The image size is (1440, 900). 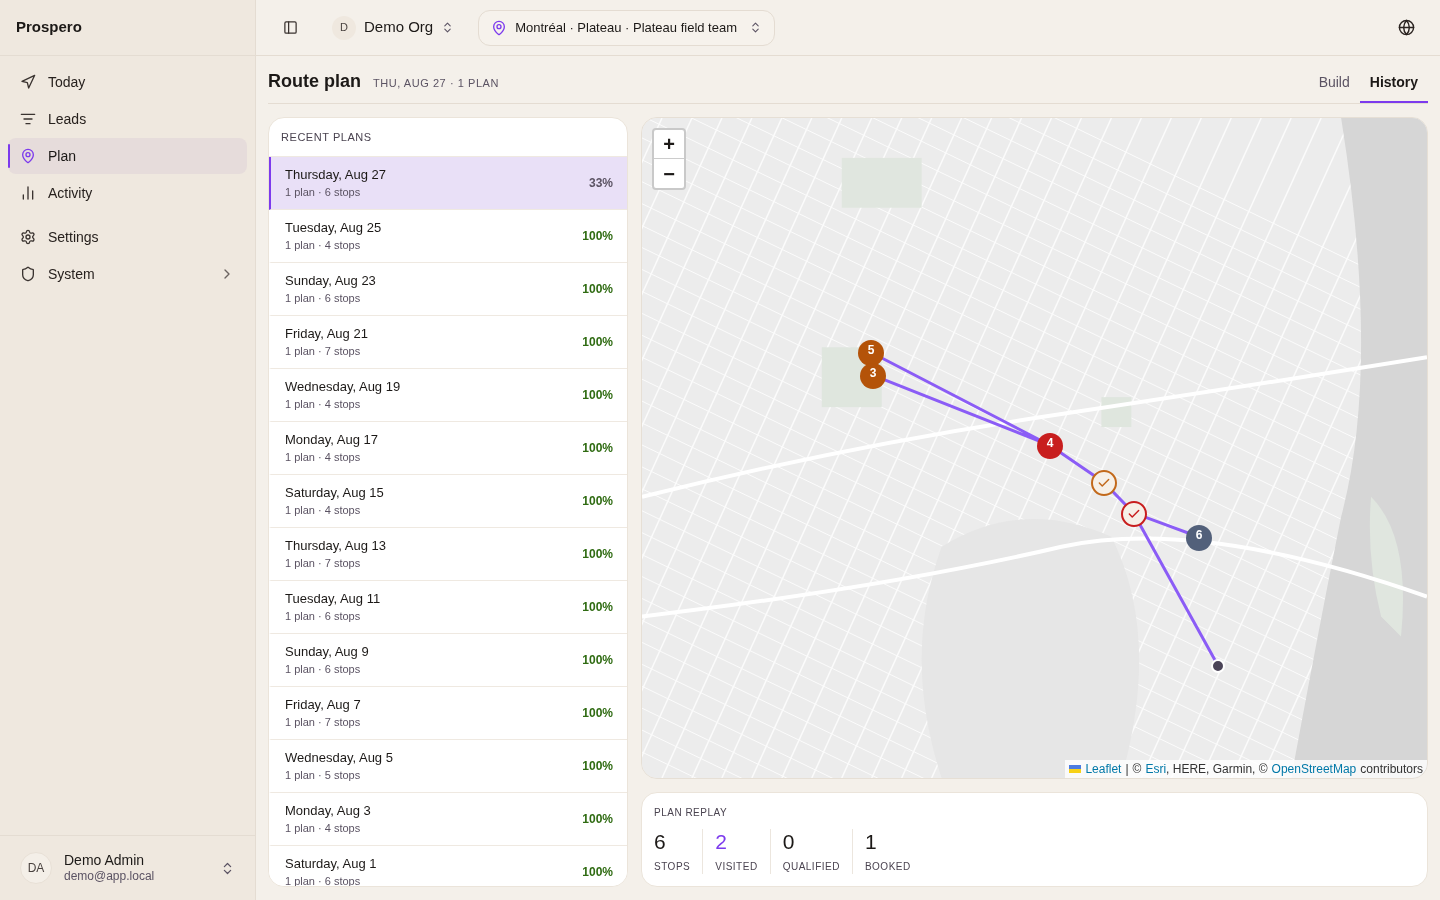 I want to click on attribution-text: contributors, so click(x=1391, y=769).